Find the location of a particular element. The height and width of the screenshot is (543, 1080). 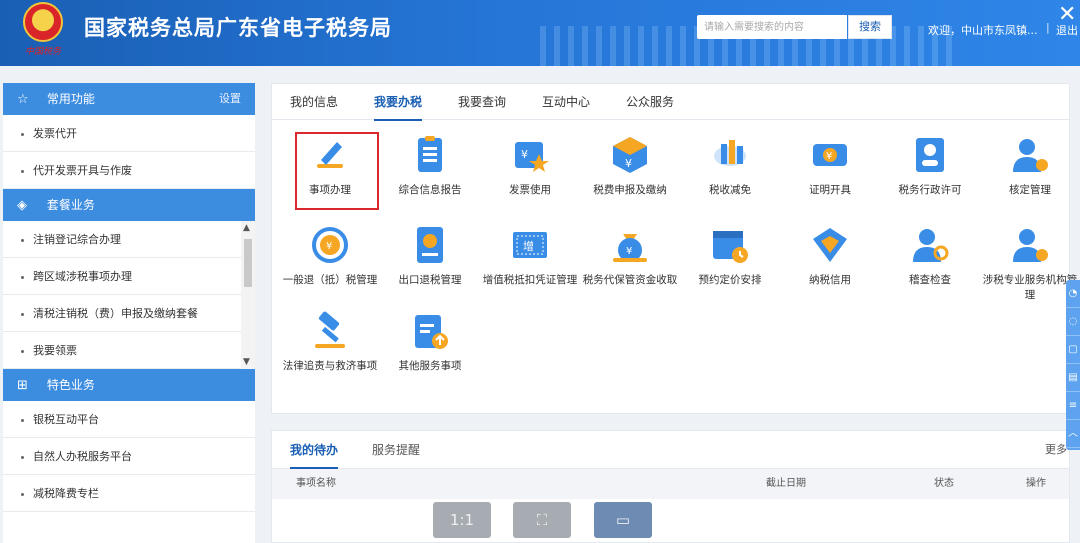

tab-query: 我要查询 is located at coordinates (482, 102).